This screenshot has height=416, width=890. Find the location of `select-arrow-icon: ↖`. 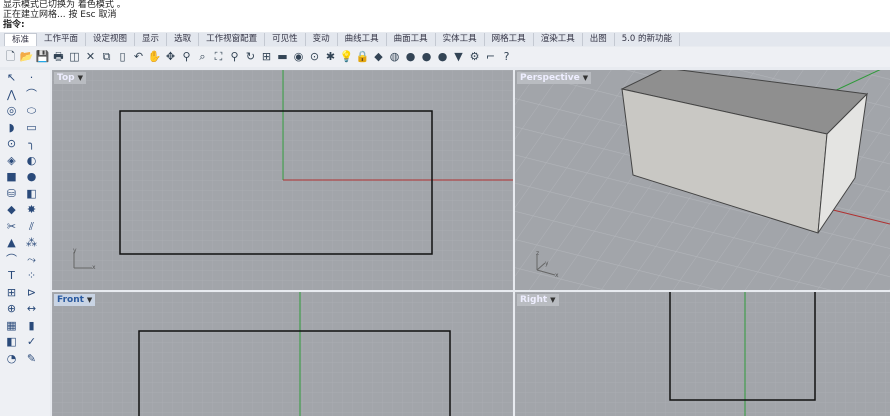

select-arrow-icon: ↖ is located at coordinates (11, 78).